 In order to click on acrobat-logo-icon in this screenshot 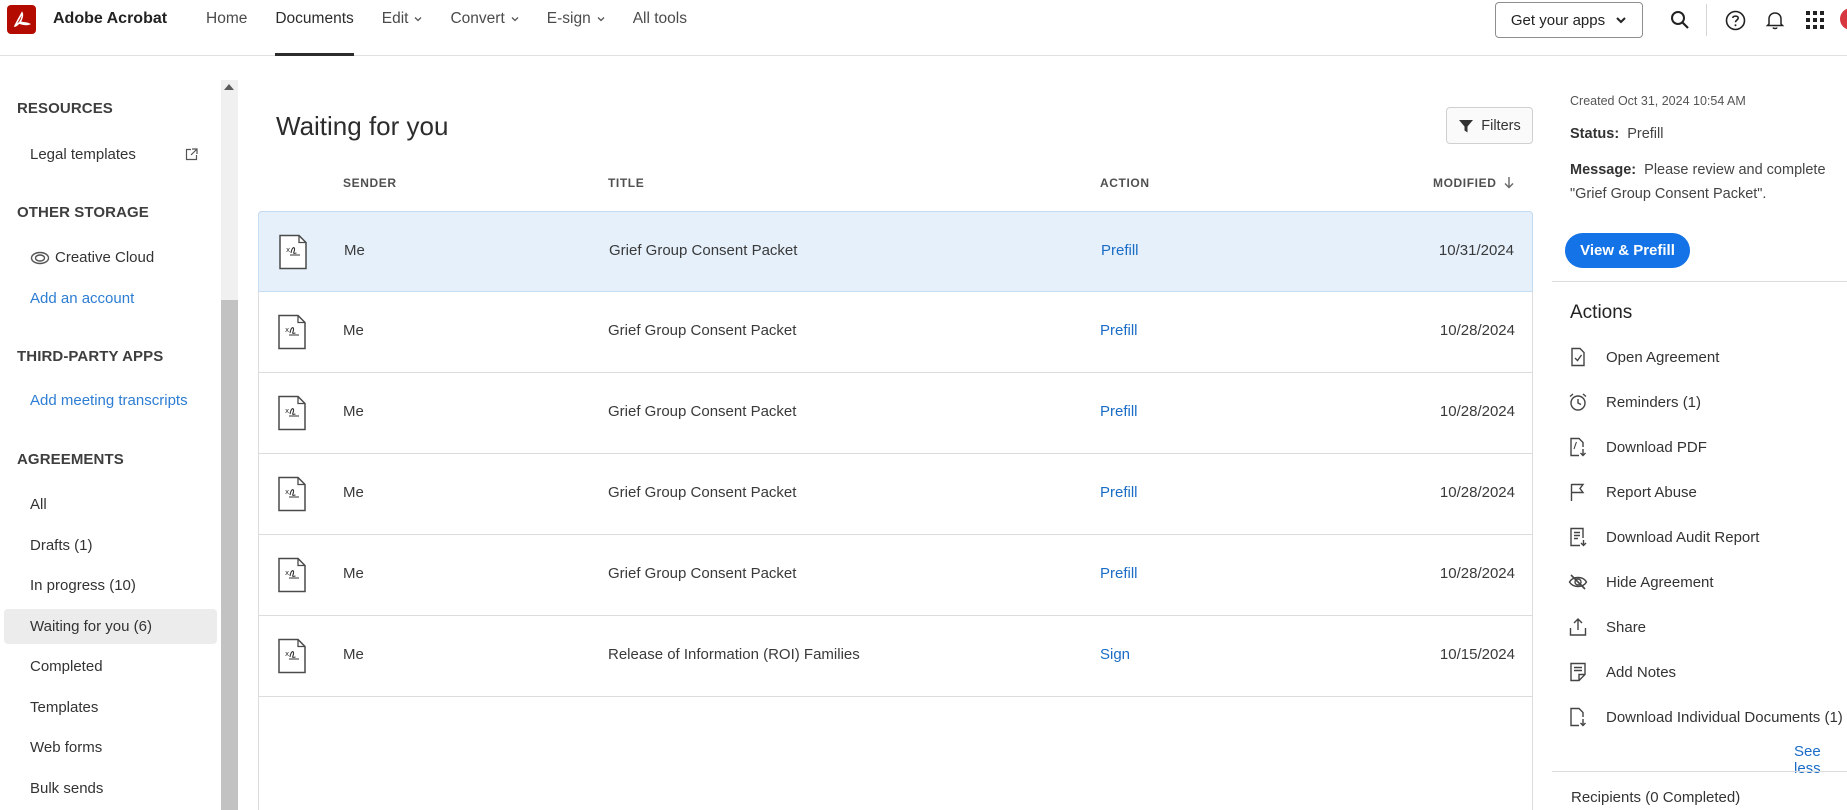, I will do `click(21, 19)`.